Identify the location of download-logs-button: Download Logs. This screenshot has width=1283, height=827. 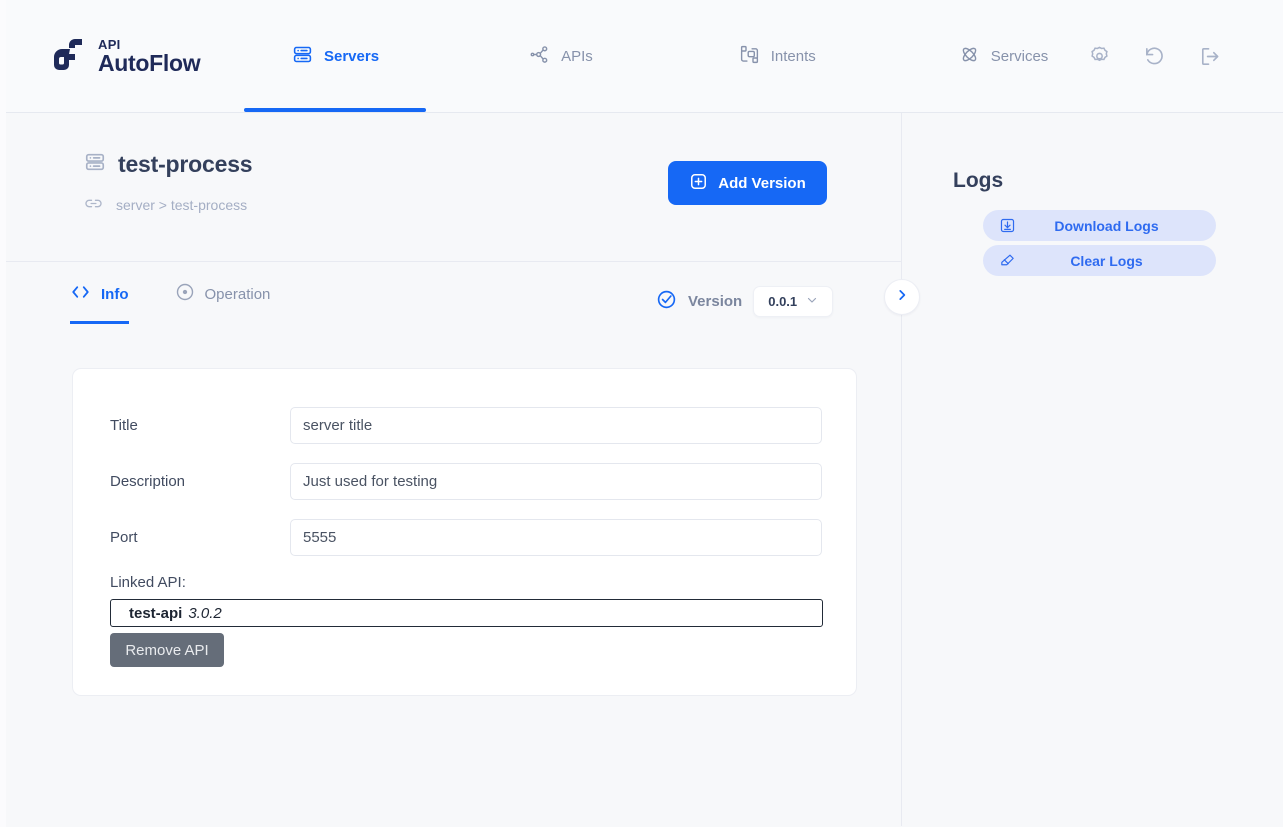
(1099, 225).